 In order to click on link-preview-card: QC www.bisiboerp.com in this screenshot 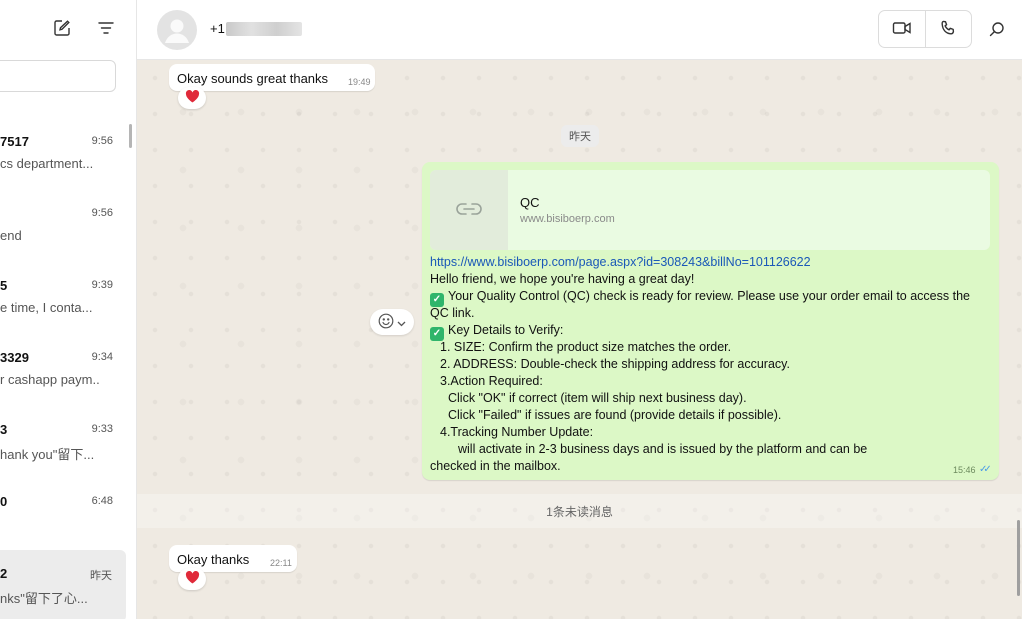, I will do `click(710, 210)`.